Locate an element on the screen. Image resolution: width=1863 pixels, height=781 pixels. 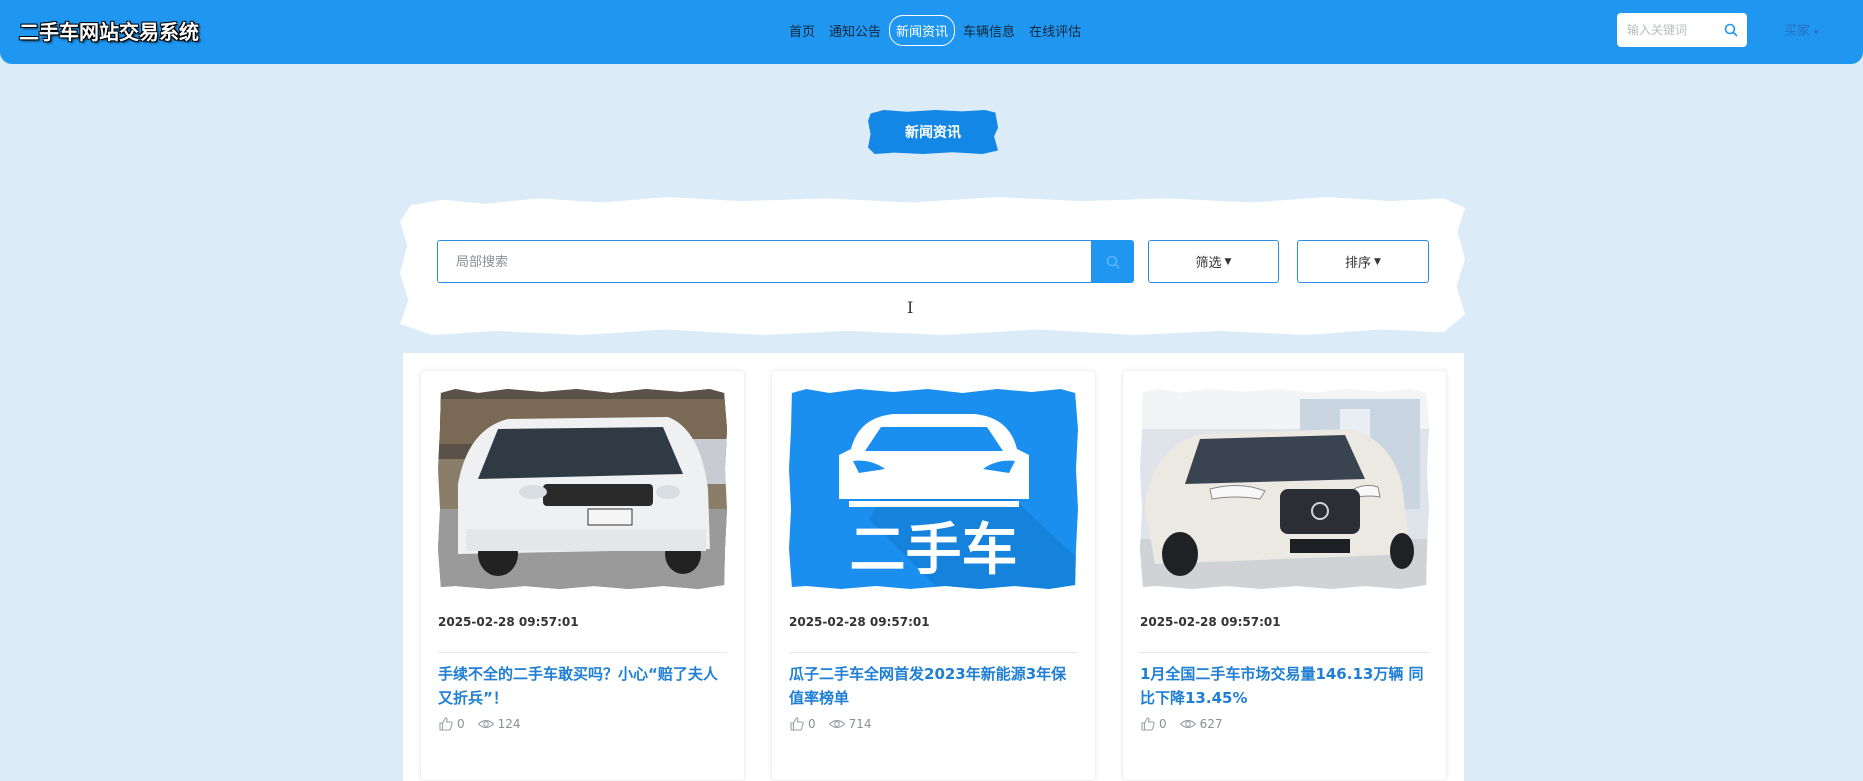
news-title: 手续不全的二手车敢买吗？小心“赔了夫人又折兵”！ is located at coordinates (582, 686).